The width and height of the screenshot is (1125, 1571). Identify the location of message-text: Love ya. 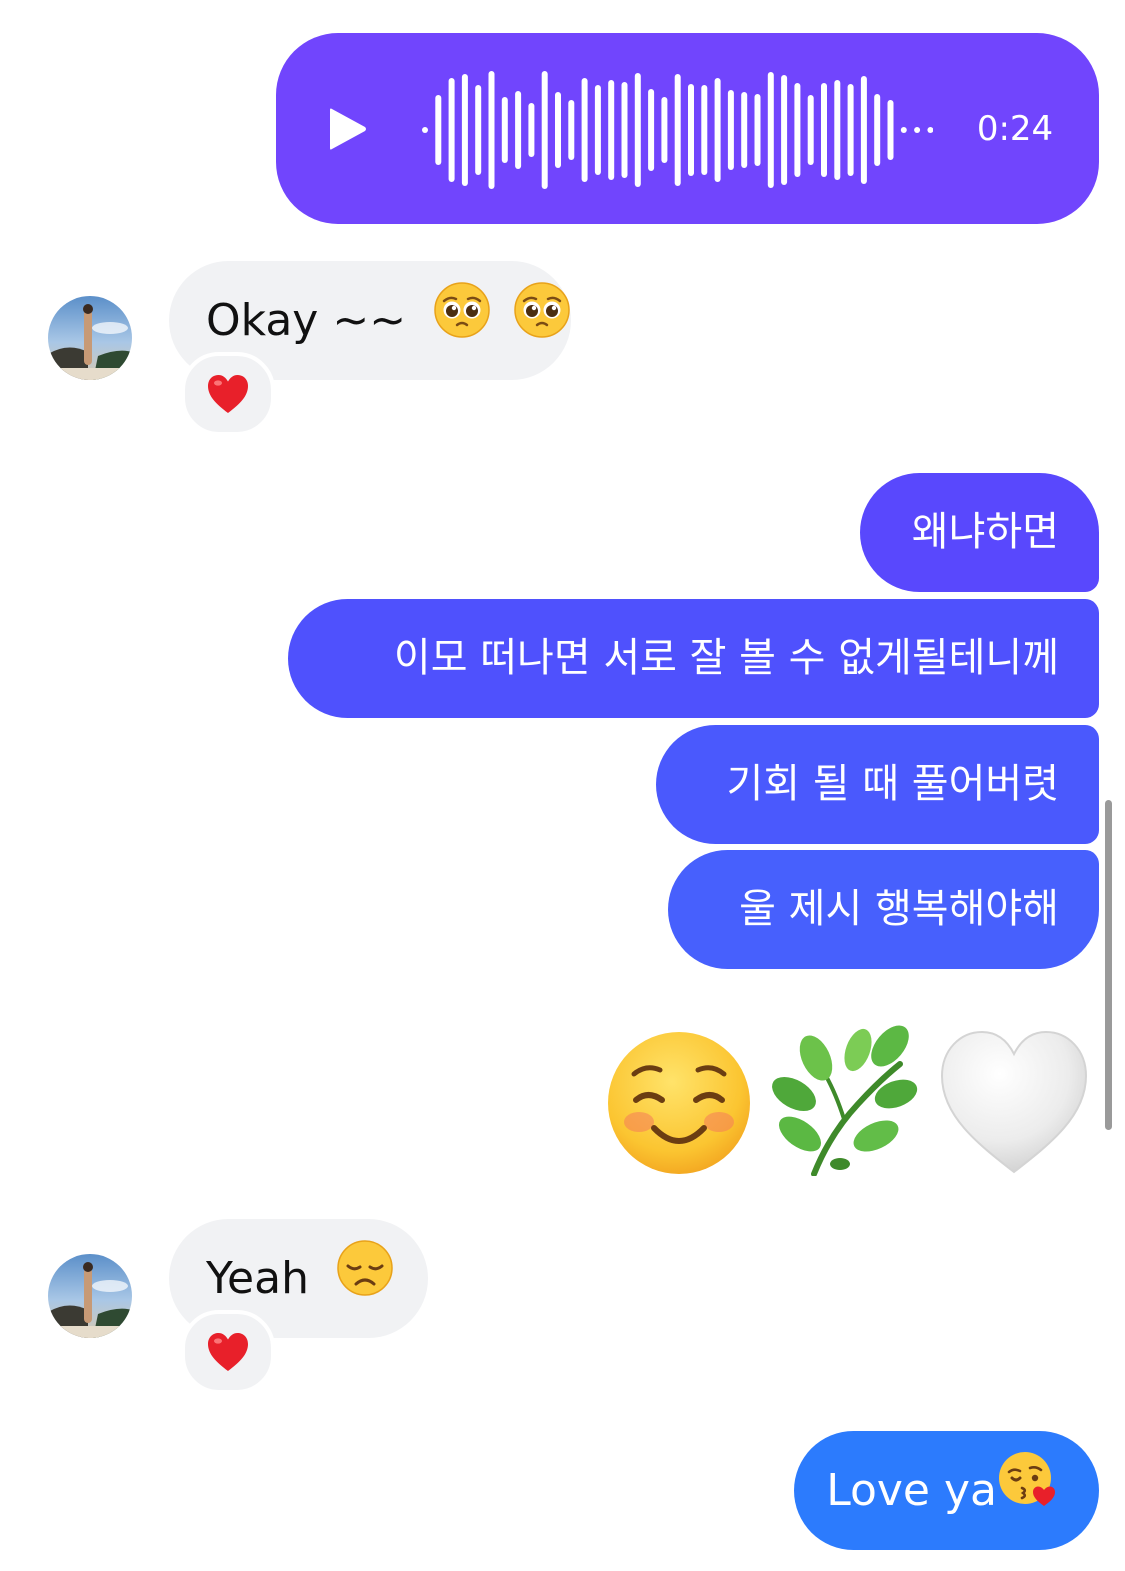
(911, 1490).